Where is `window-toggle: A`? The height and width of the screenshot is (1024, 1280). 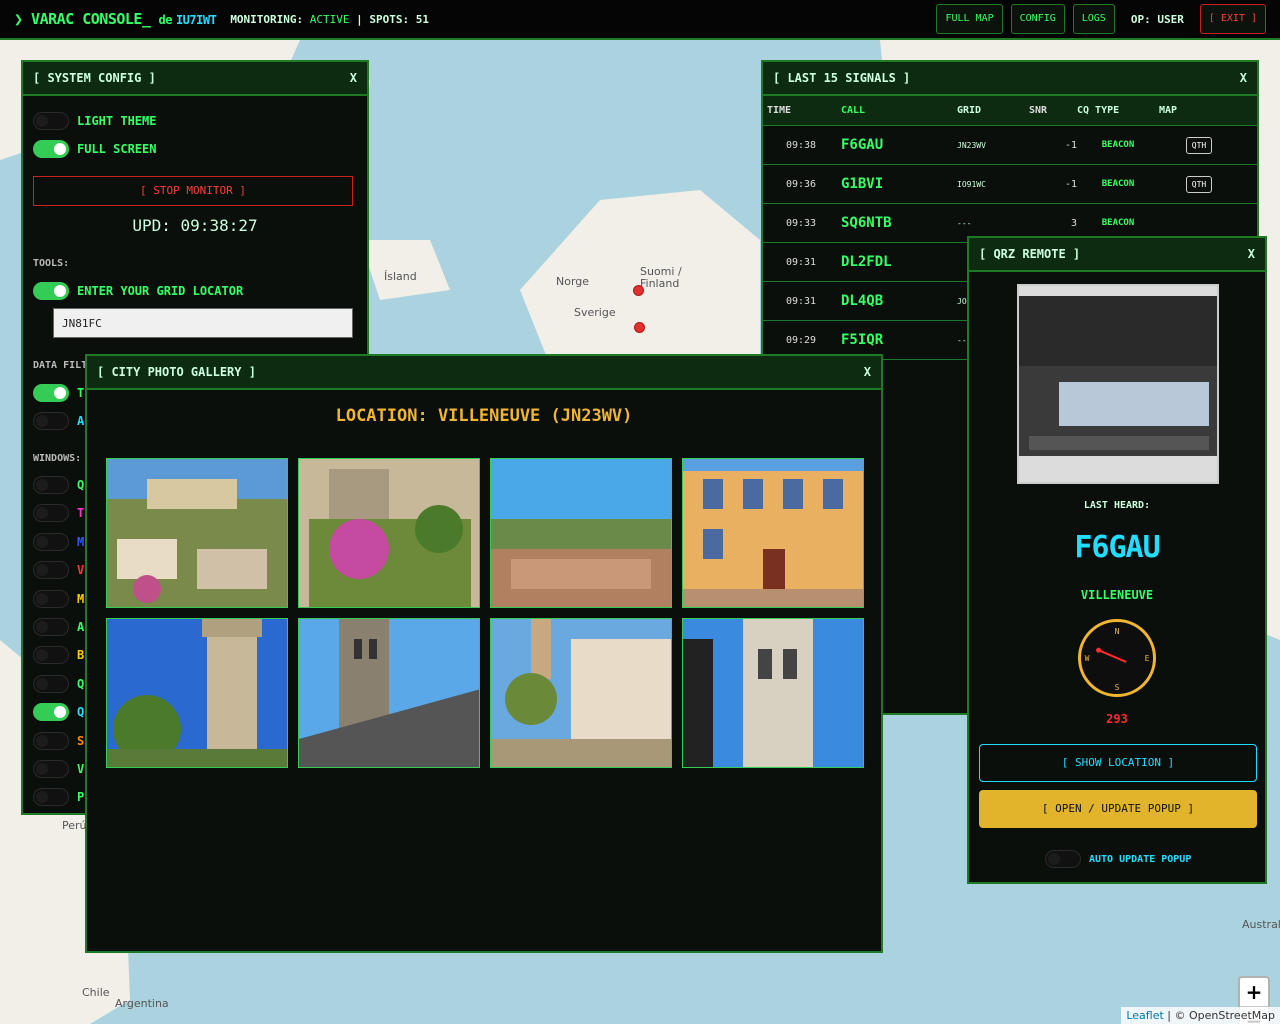
window-toggle: A is located at coordinates (58, 627).